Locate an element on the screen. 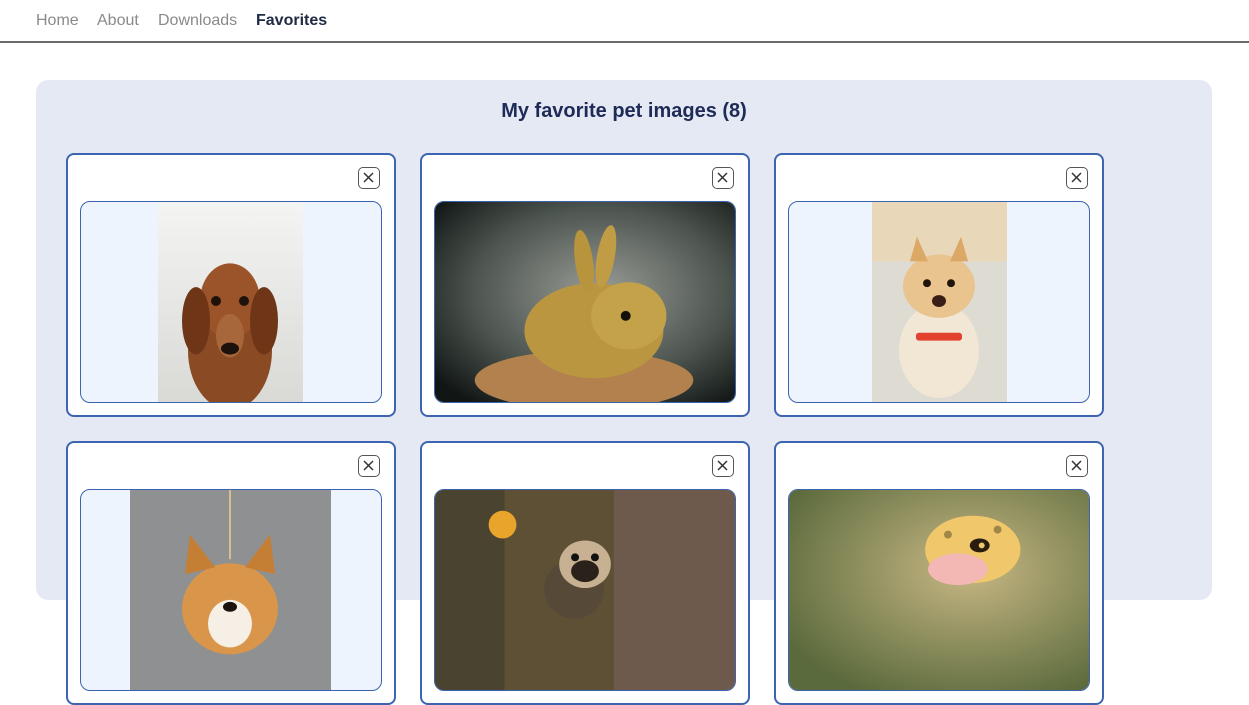 The width and height of the screenshot is (1249, 705). page-title: My favorite pet images (8) is located at coordinates (624, 111).